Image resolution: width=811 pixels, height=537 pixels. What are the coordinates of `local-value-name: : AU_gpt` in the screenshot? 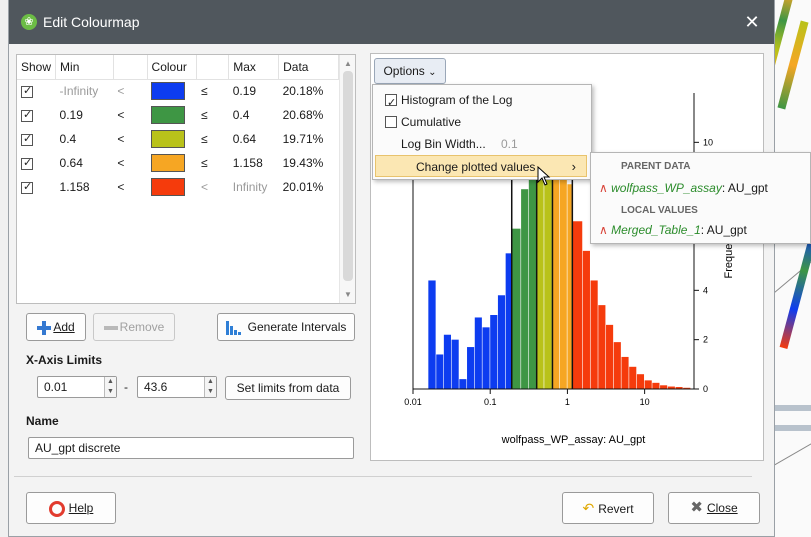 It's located at (723, 230).